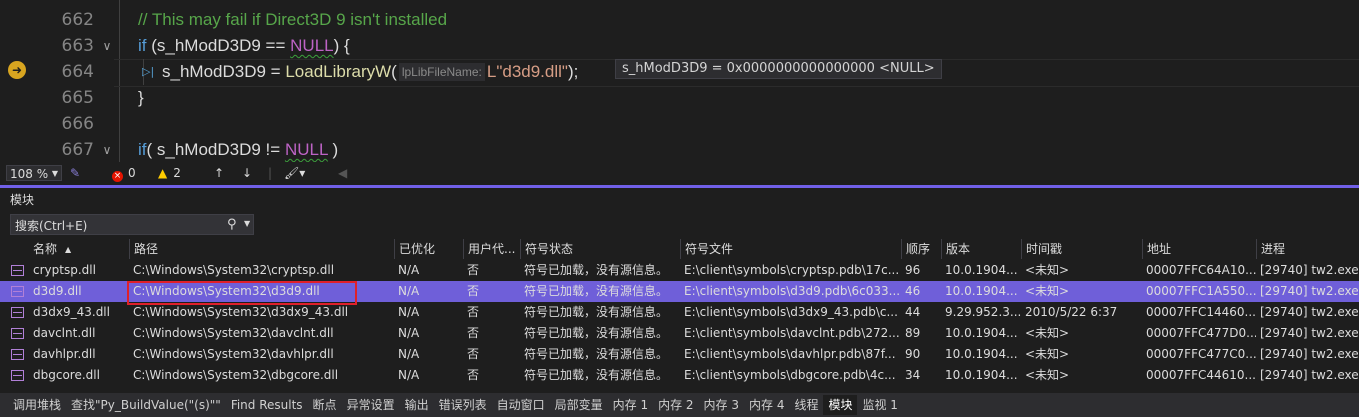 The height and width of the screenshot is (417, 1359). Describe the element at coordinates (247, 223) in the screenshot. I see `chevron-down-icon: ▼` at that location.